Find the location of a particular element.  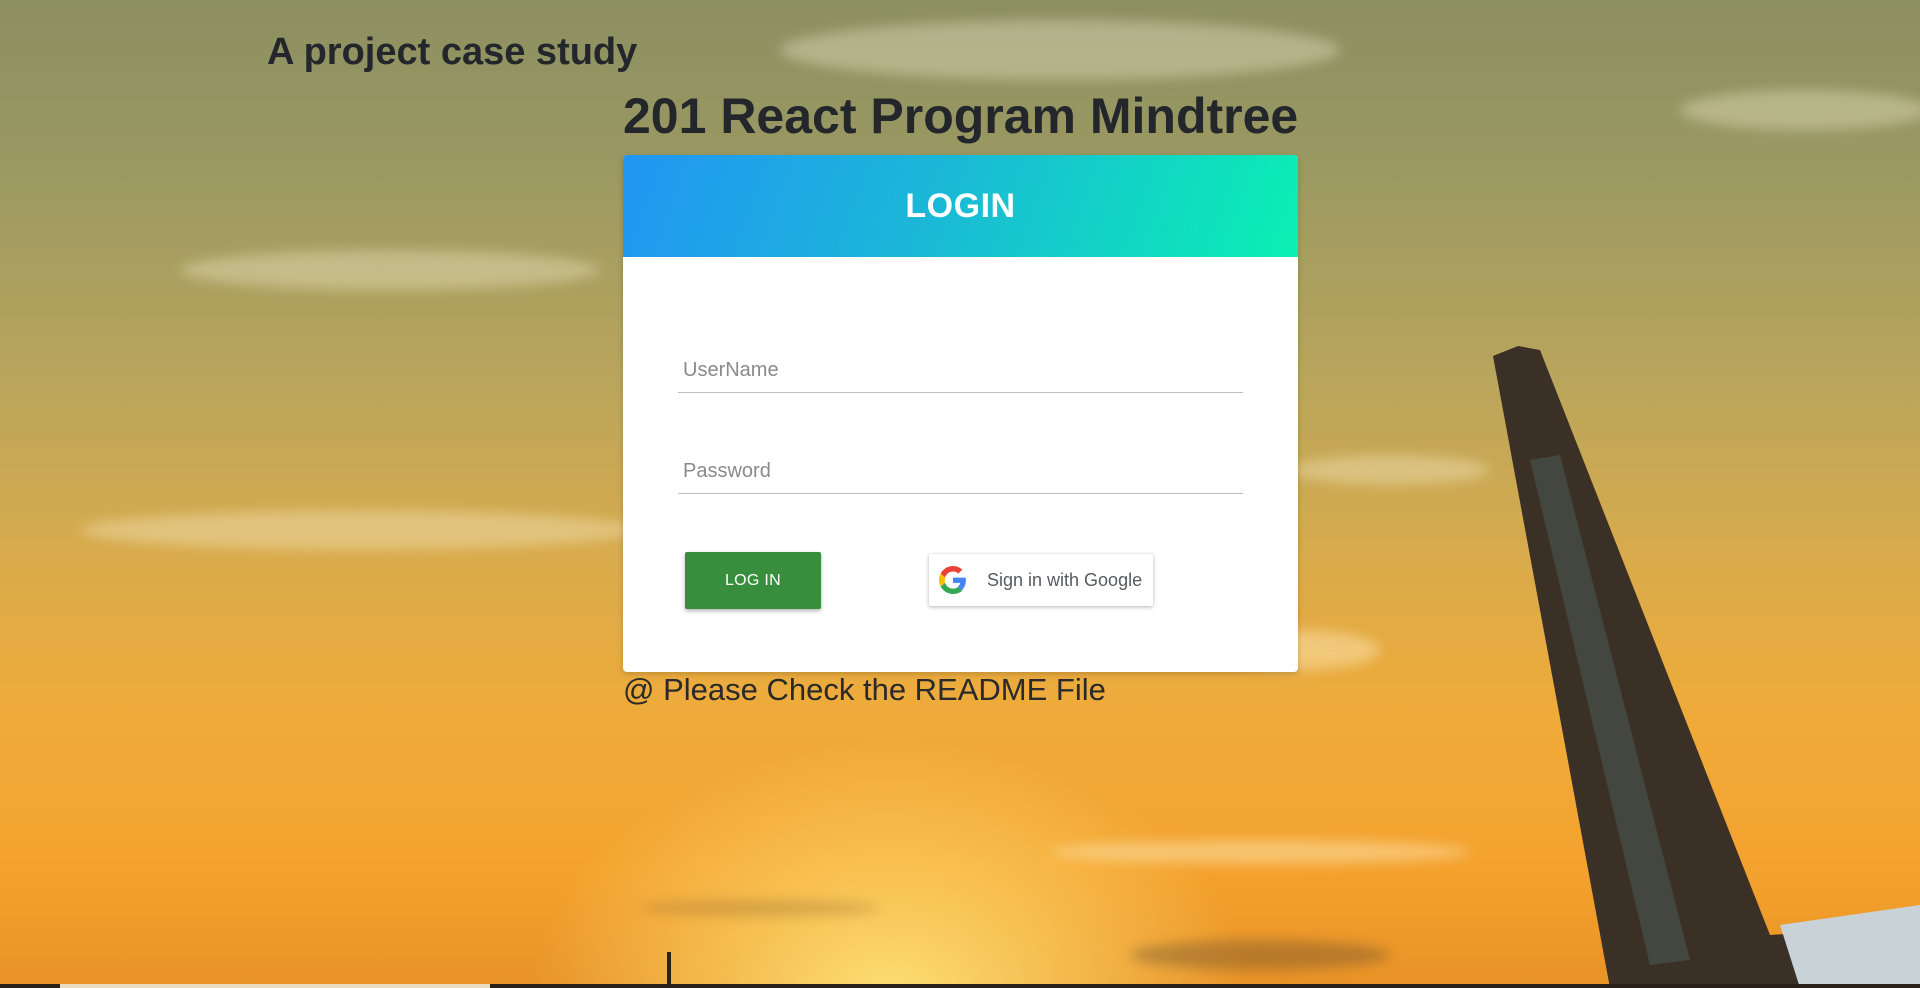

google-signin-button: Sign in with Google is located at coordinates (1041, 580).